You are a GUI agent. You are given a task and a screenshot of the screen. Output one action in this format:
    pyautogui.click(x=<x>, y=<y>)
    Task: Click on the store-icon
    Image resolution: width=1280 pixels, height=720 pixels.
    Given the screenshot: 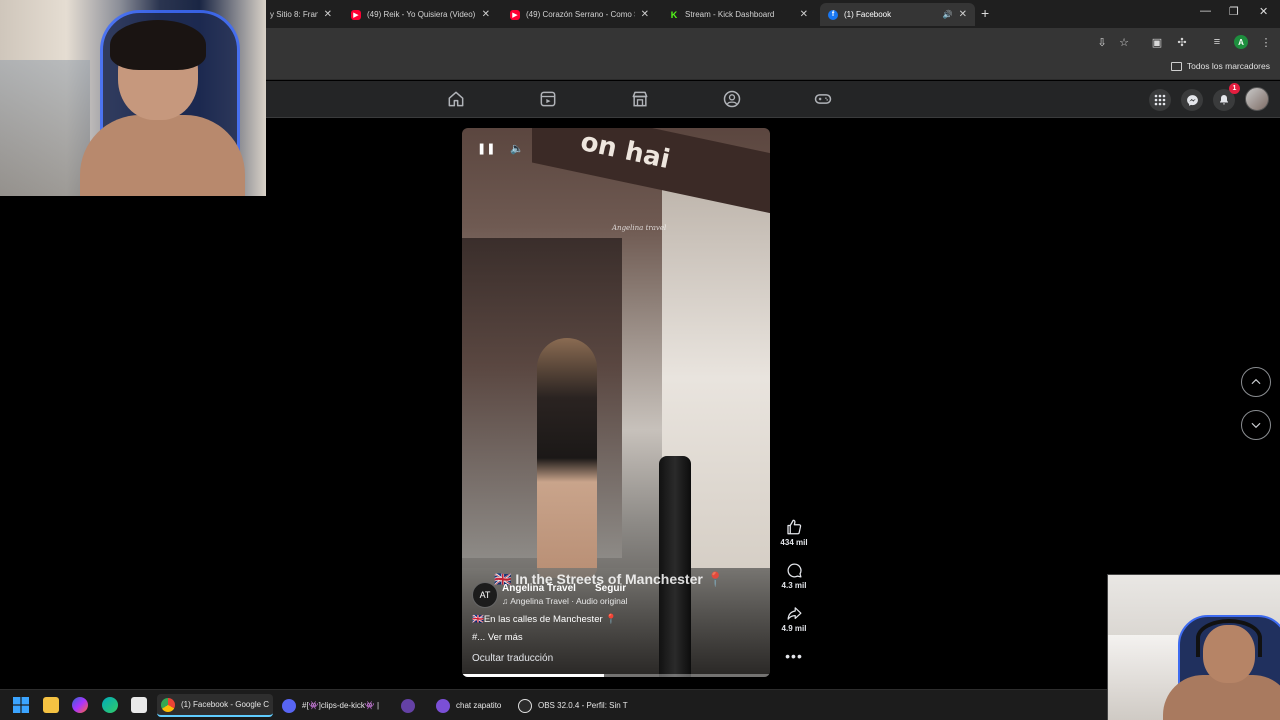 What is the action you would take?
    pyautogui.click(x=139, y=705)
    